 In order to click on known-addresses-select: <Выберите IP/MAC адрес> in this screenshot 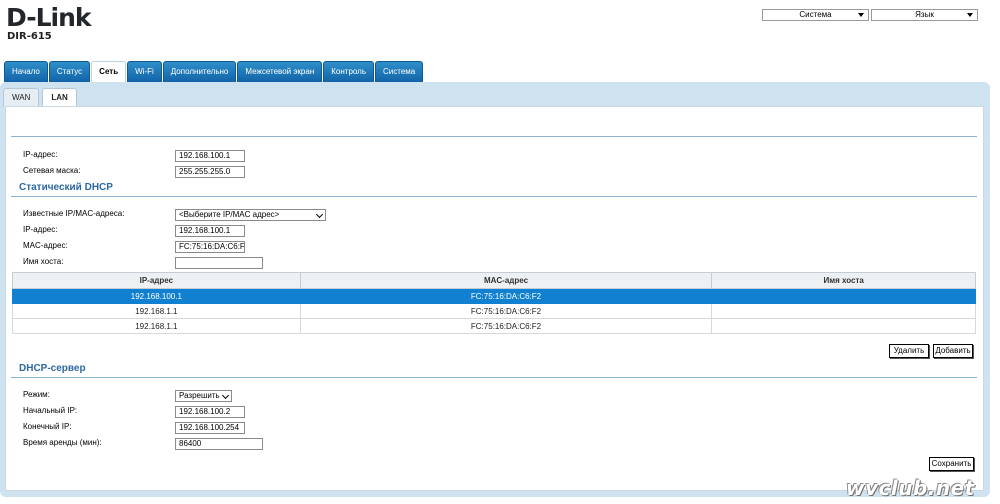, I will do `click(250, 215)`.